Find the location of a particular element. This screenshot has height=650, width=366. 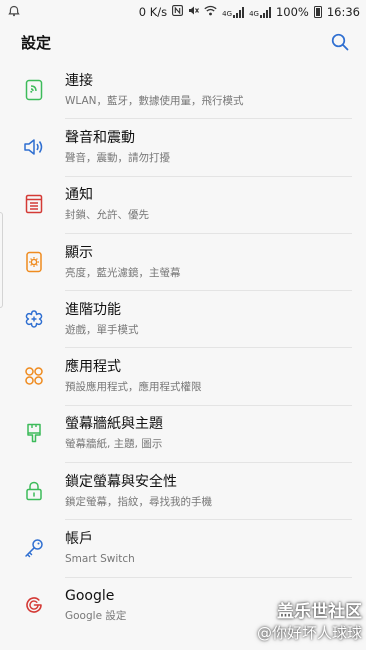

connections-icon is located at coordinates (34, 90).